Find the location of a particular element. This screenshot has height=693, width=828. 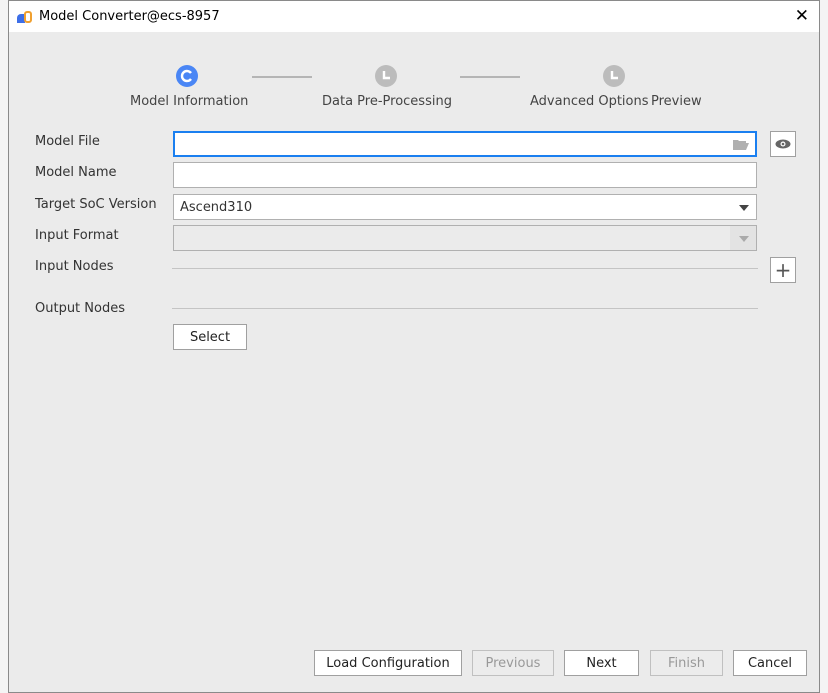

step-active-icon is located at coordinates (187, 76).